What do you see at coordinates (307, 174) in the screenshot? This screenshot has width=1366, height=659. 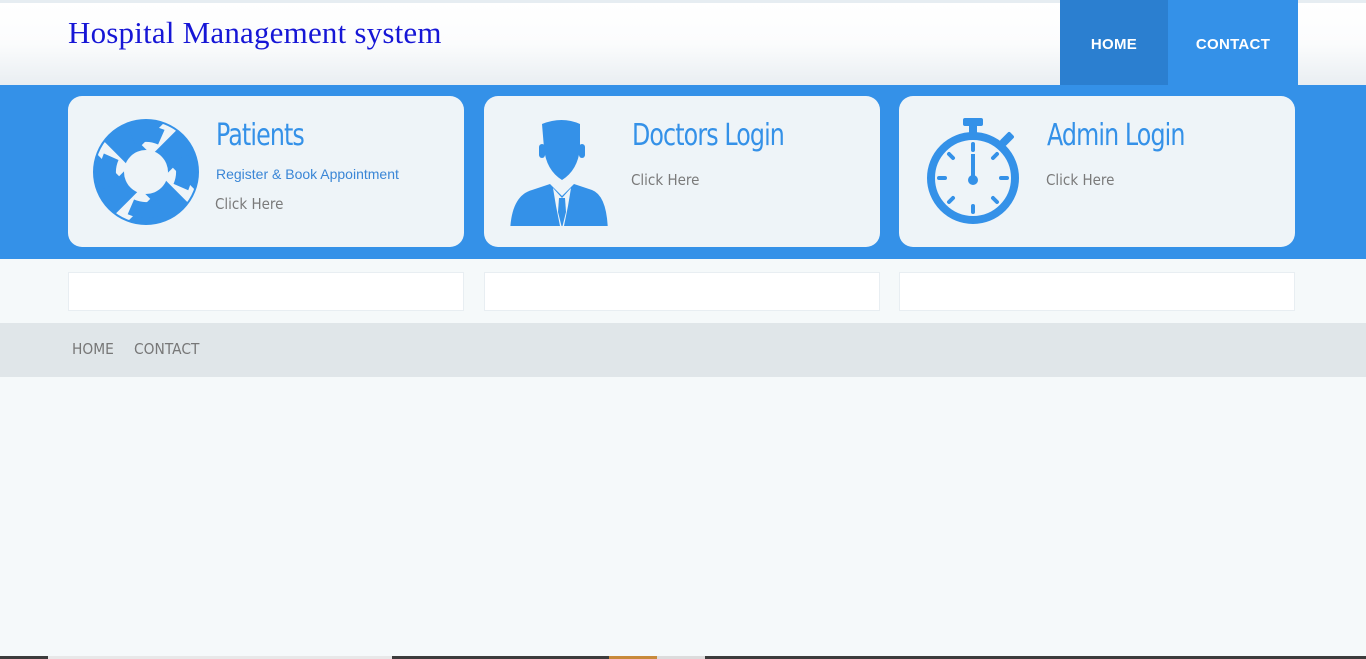 I see `card-subtitle: Register & Book Appointment` at bounding box center [307, 174].